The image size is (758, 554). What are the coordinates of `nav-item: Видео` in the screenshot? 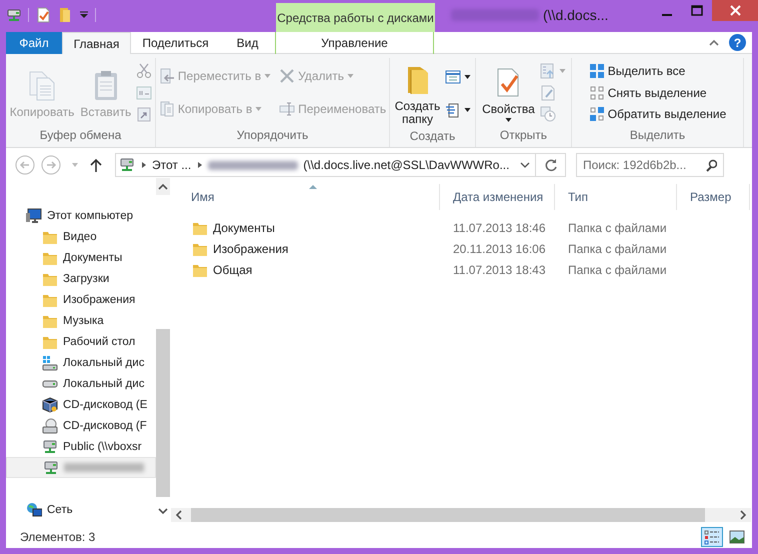 It's located at (81, 236).